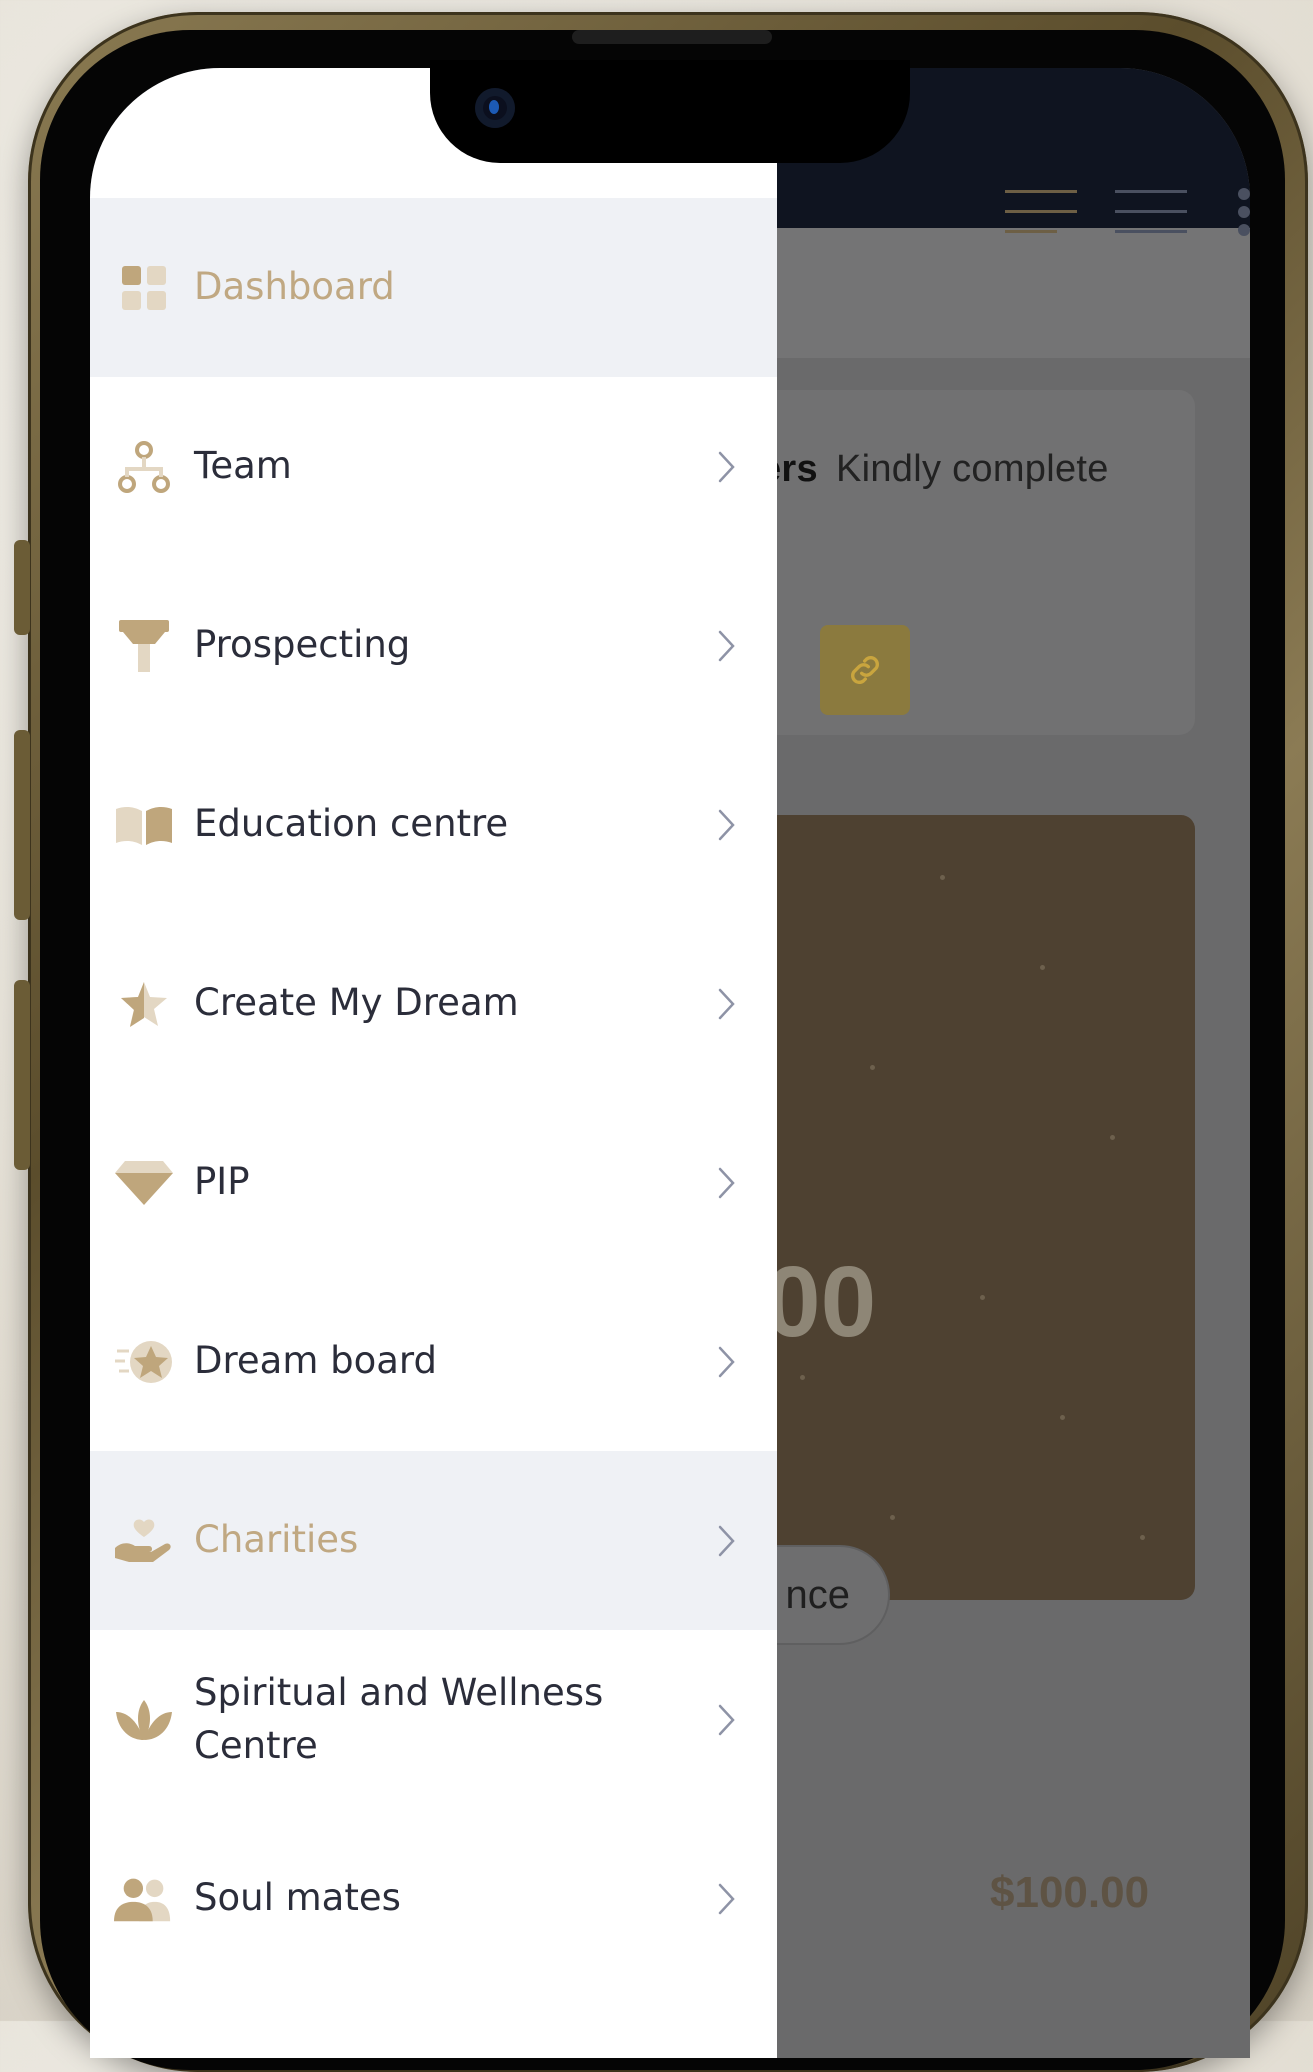 This screenshot has height=2072, width=1313. Describe the element at coordinates (294, 287) in the screenshot. I see `menu-item-label: Dashboard` at that location.